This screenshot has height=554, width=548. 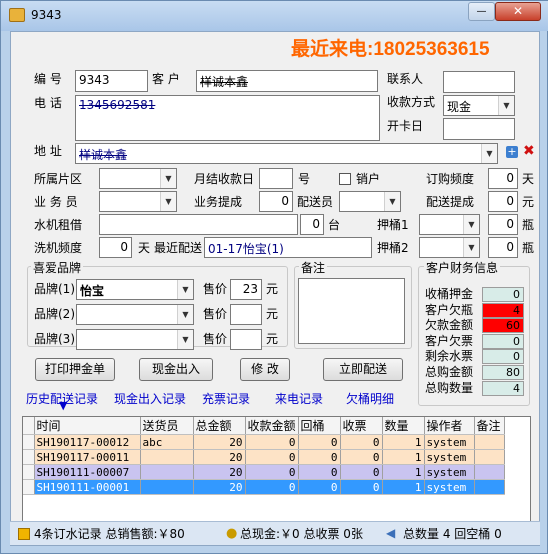 What do you see at coordinates (449, 426) in the screenshot?
I see `column-header: 操作者` at bounding box center [449, 426].